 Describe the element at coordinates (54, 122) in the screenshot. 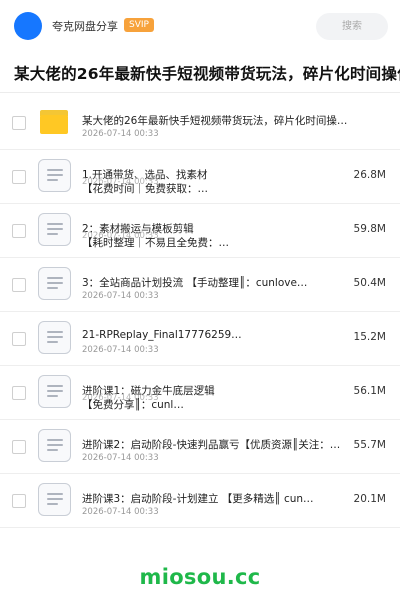

I see `folder-icon` at that location.